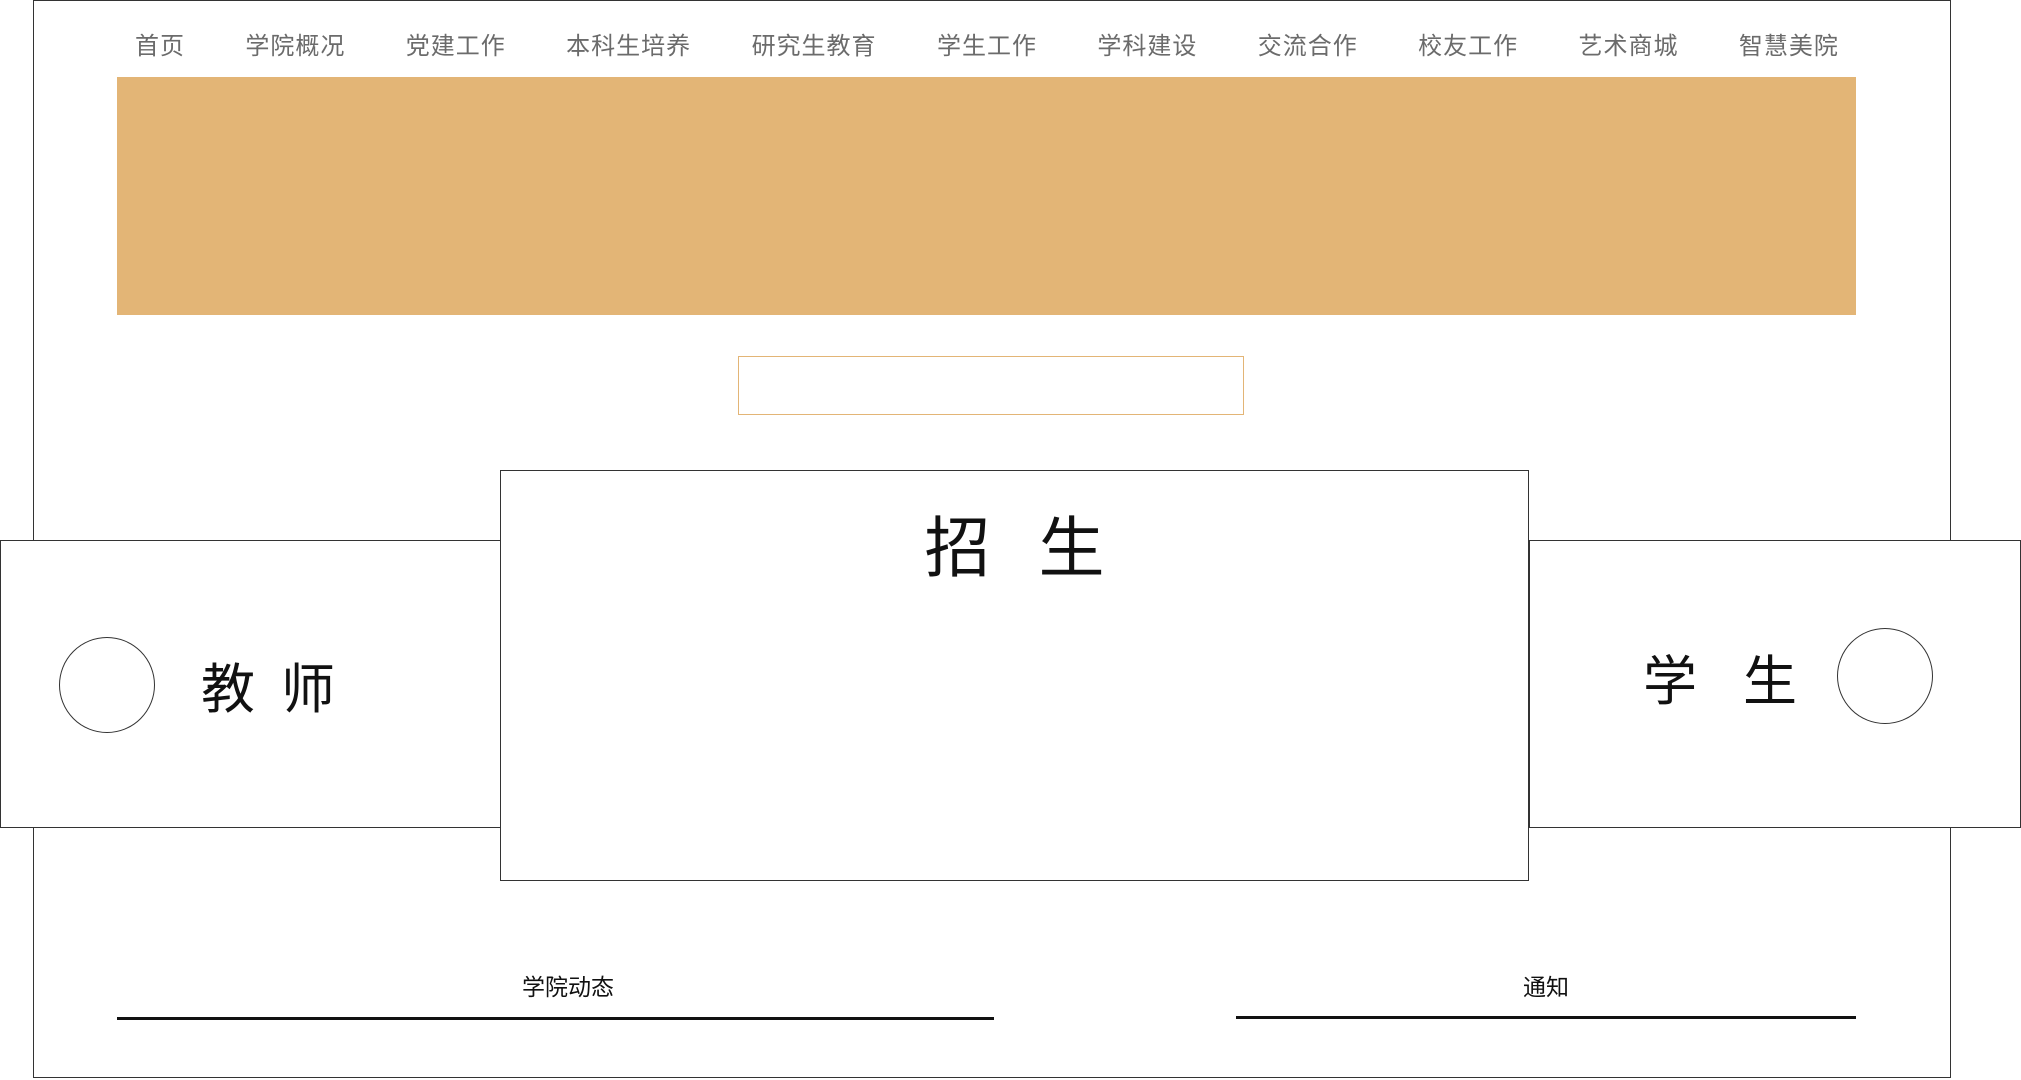 The height and width of the screenshot is (1080, 2021). What do you see at coordinates (991, 385) in the screenshot?
I see `search-input` at bounding box center [991, 385].